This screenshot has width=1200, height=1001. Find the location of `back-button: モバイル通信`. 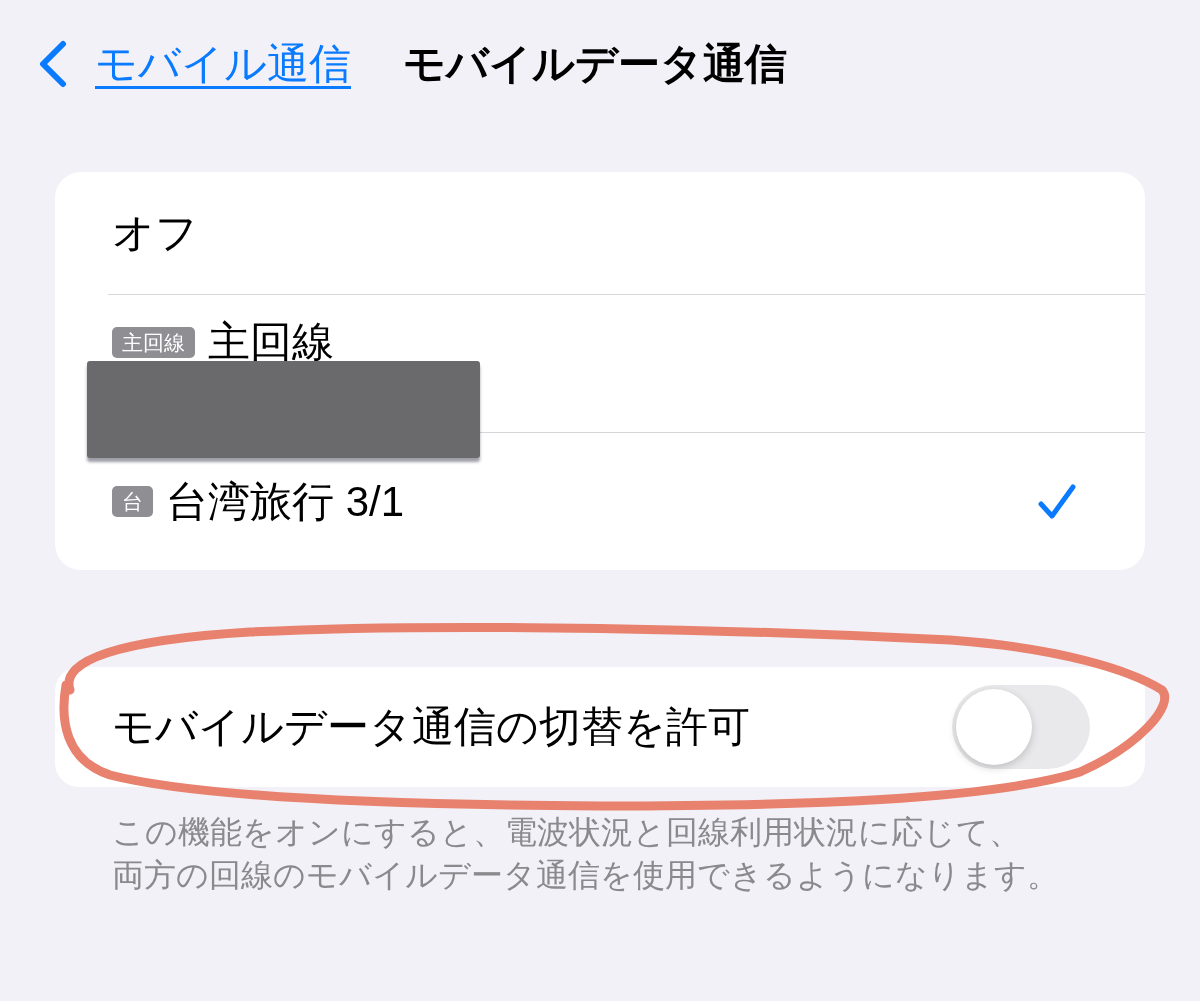

back-button: モバイル通信 is located at coordinates (194, 64).